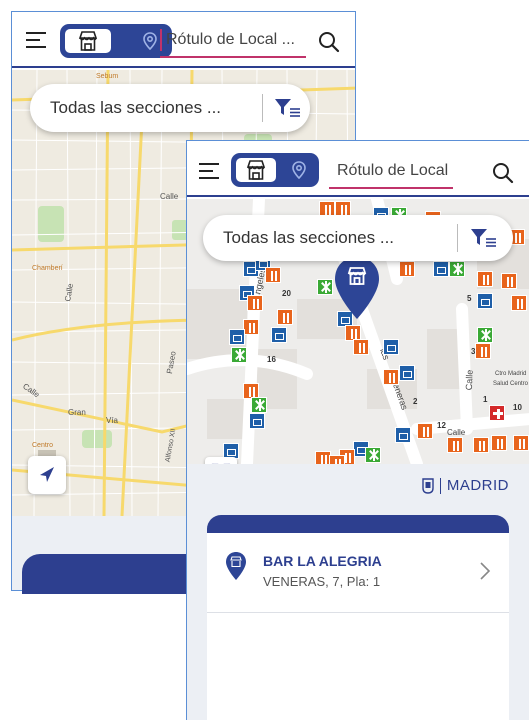 The image size is (529, 720). I want to click on madrid-crest-icon, so click(428, 486).